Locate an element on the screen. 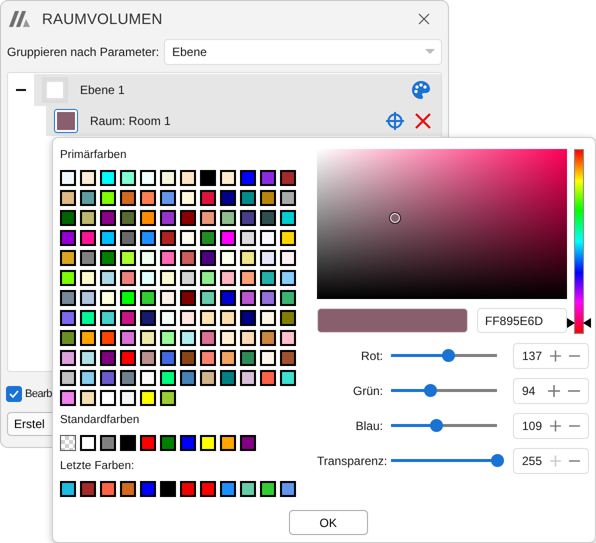 This screenshot has height=543, width=596. hue-slider is located at coordinates (579, 241).